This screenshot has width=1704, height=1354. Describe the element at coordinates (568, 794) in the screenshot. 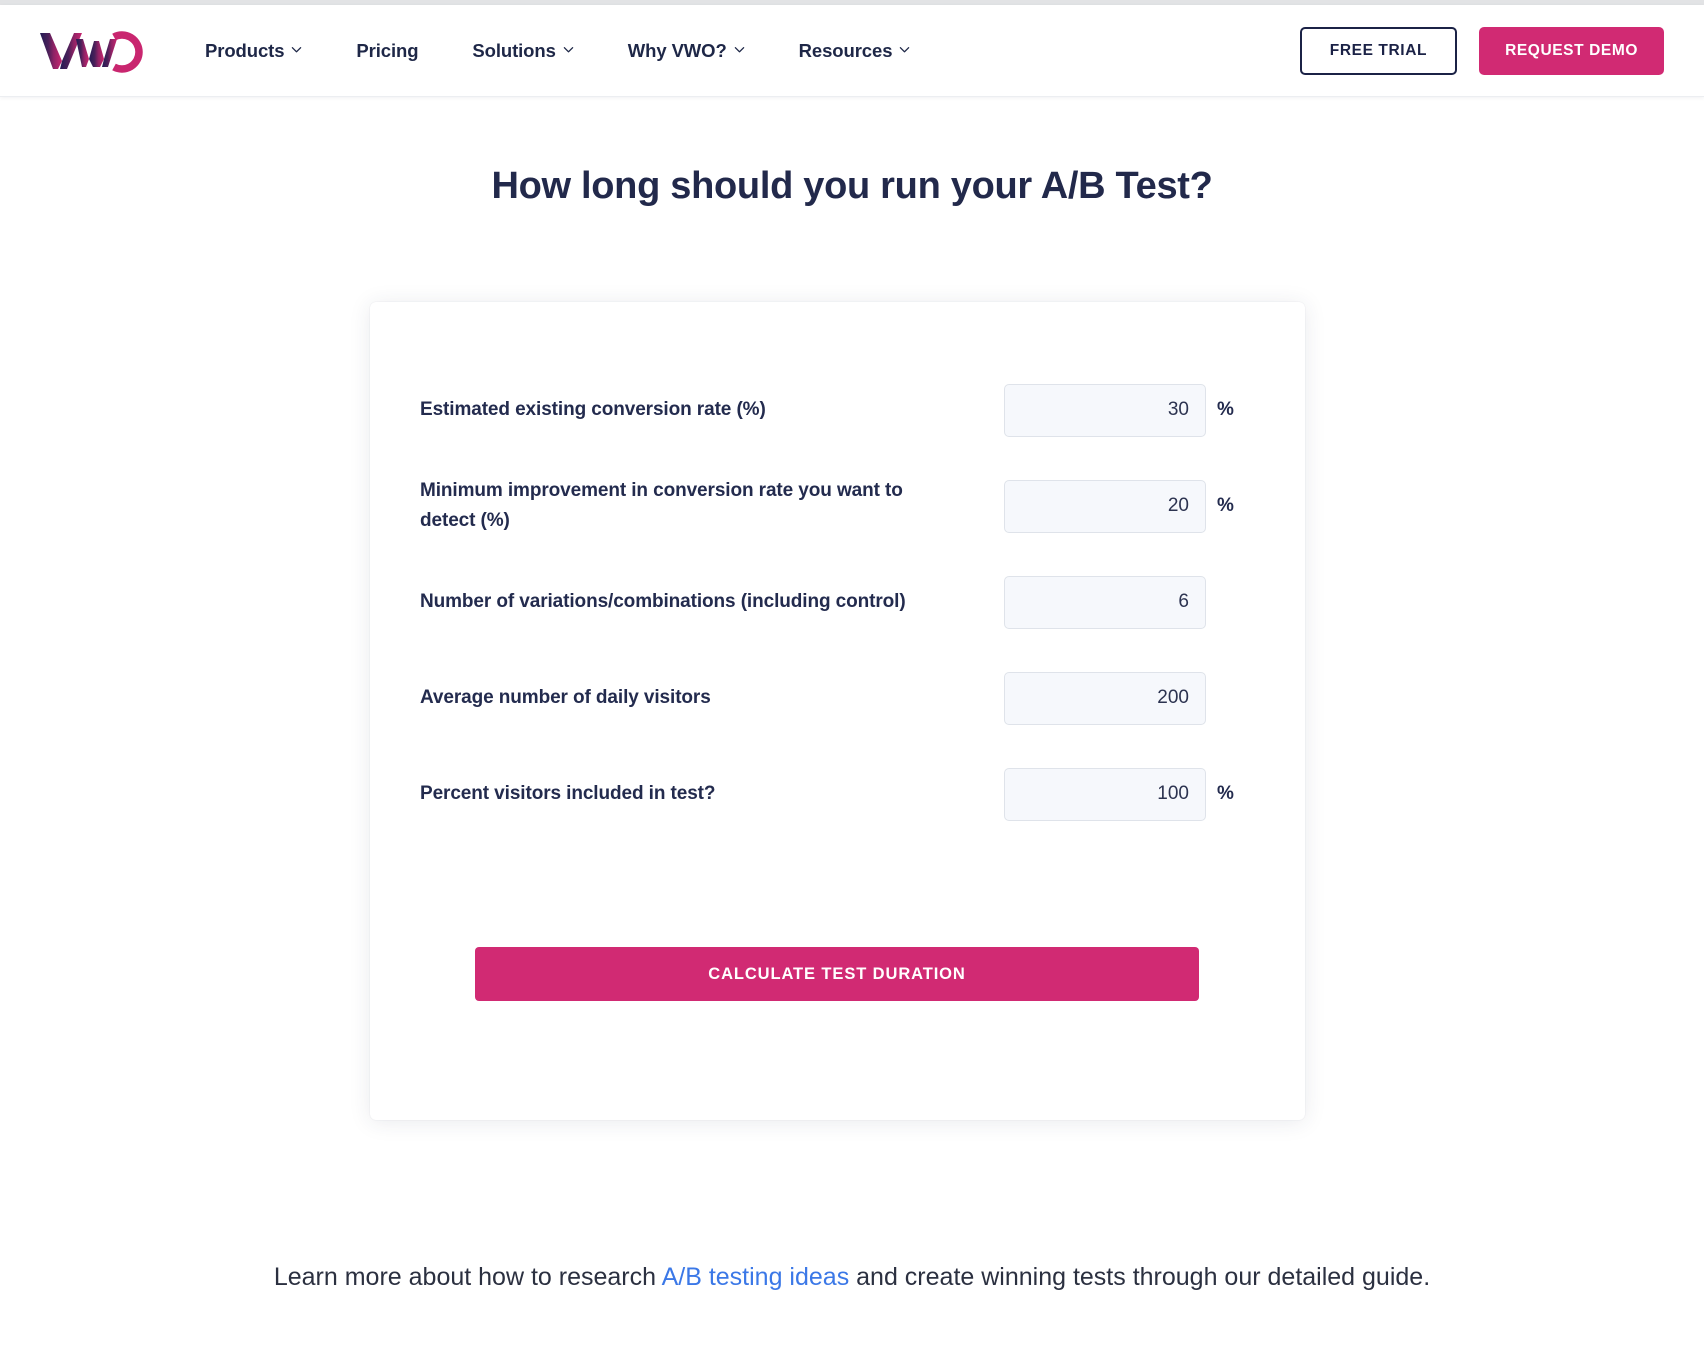

I see `label-percent-visitors-included: Percent visitors included in test?` at that location.